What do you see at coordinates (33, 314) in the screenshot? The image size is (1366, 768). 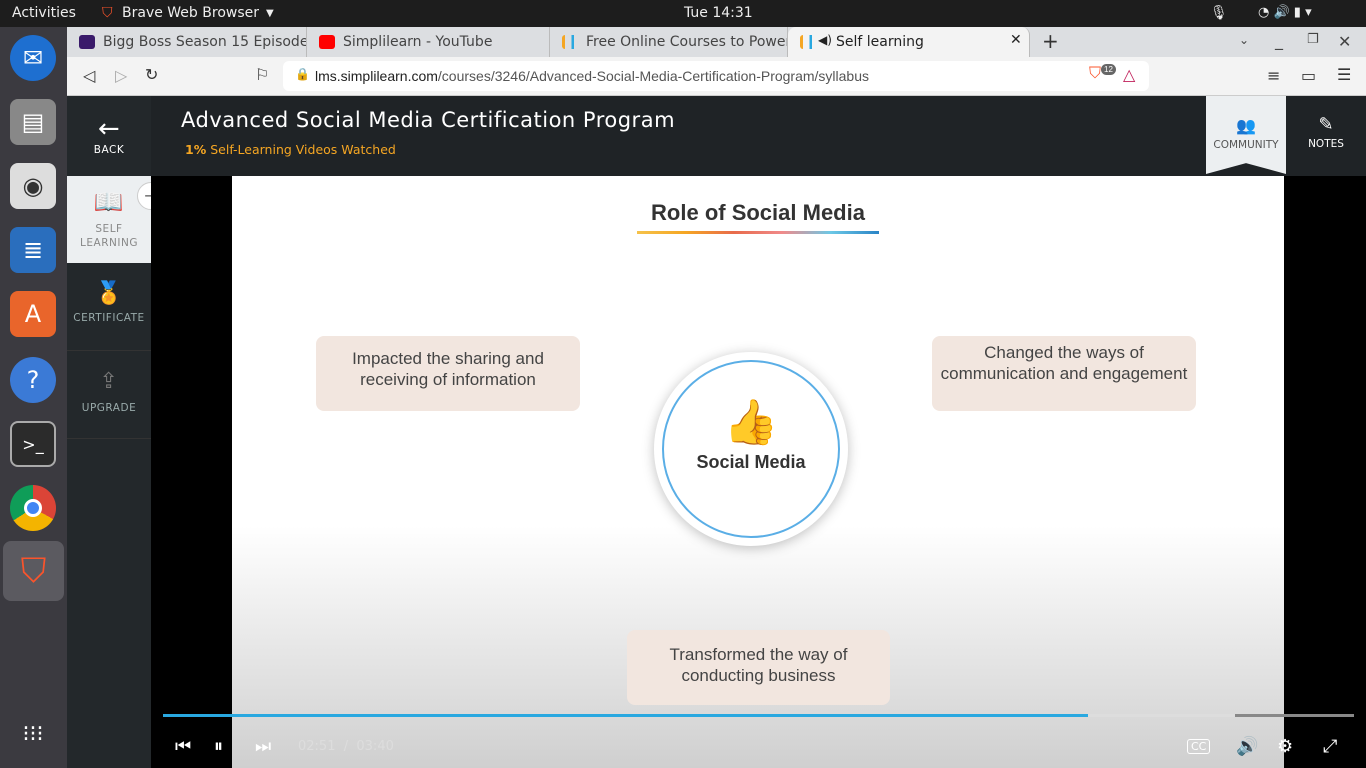 I see `software-icon: A` at bounding box center [33, 314].